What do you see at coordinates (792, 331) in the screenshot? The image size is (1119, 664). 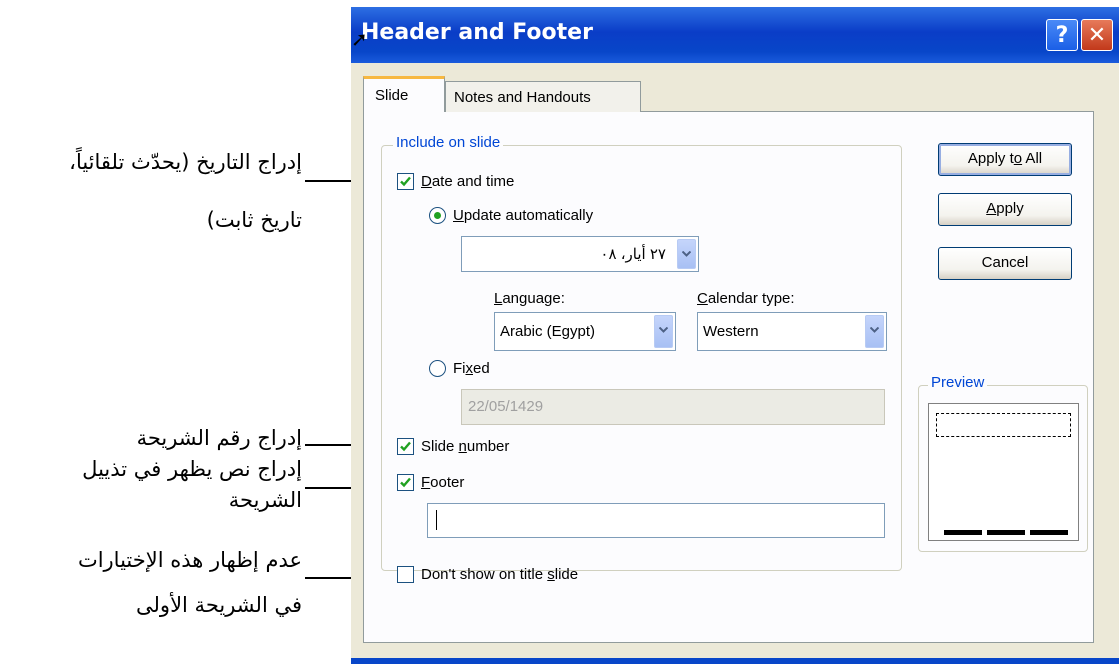 I see `calendar-type-dropdown: Western` at bounding box center [792, 331].